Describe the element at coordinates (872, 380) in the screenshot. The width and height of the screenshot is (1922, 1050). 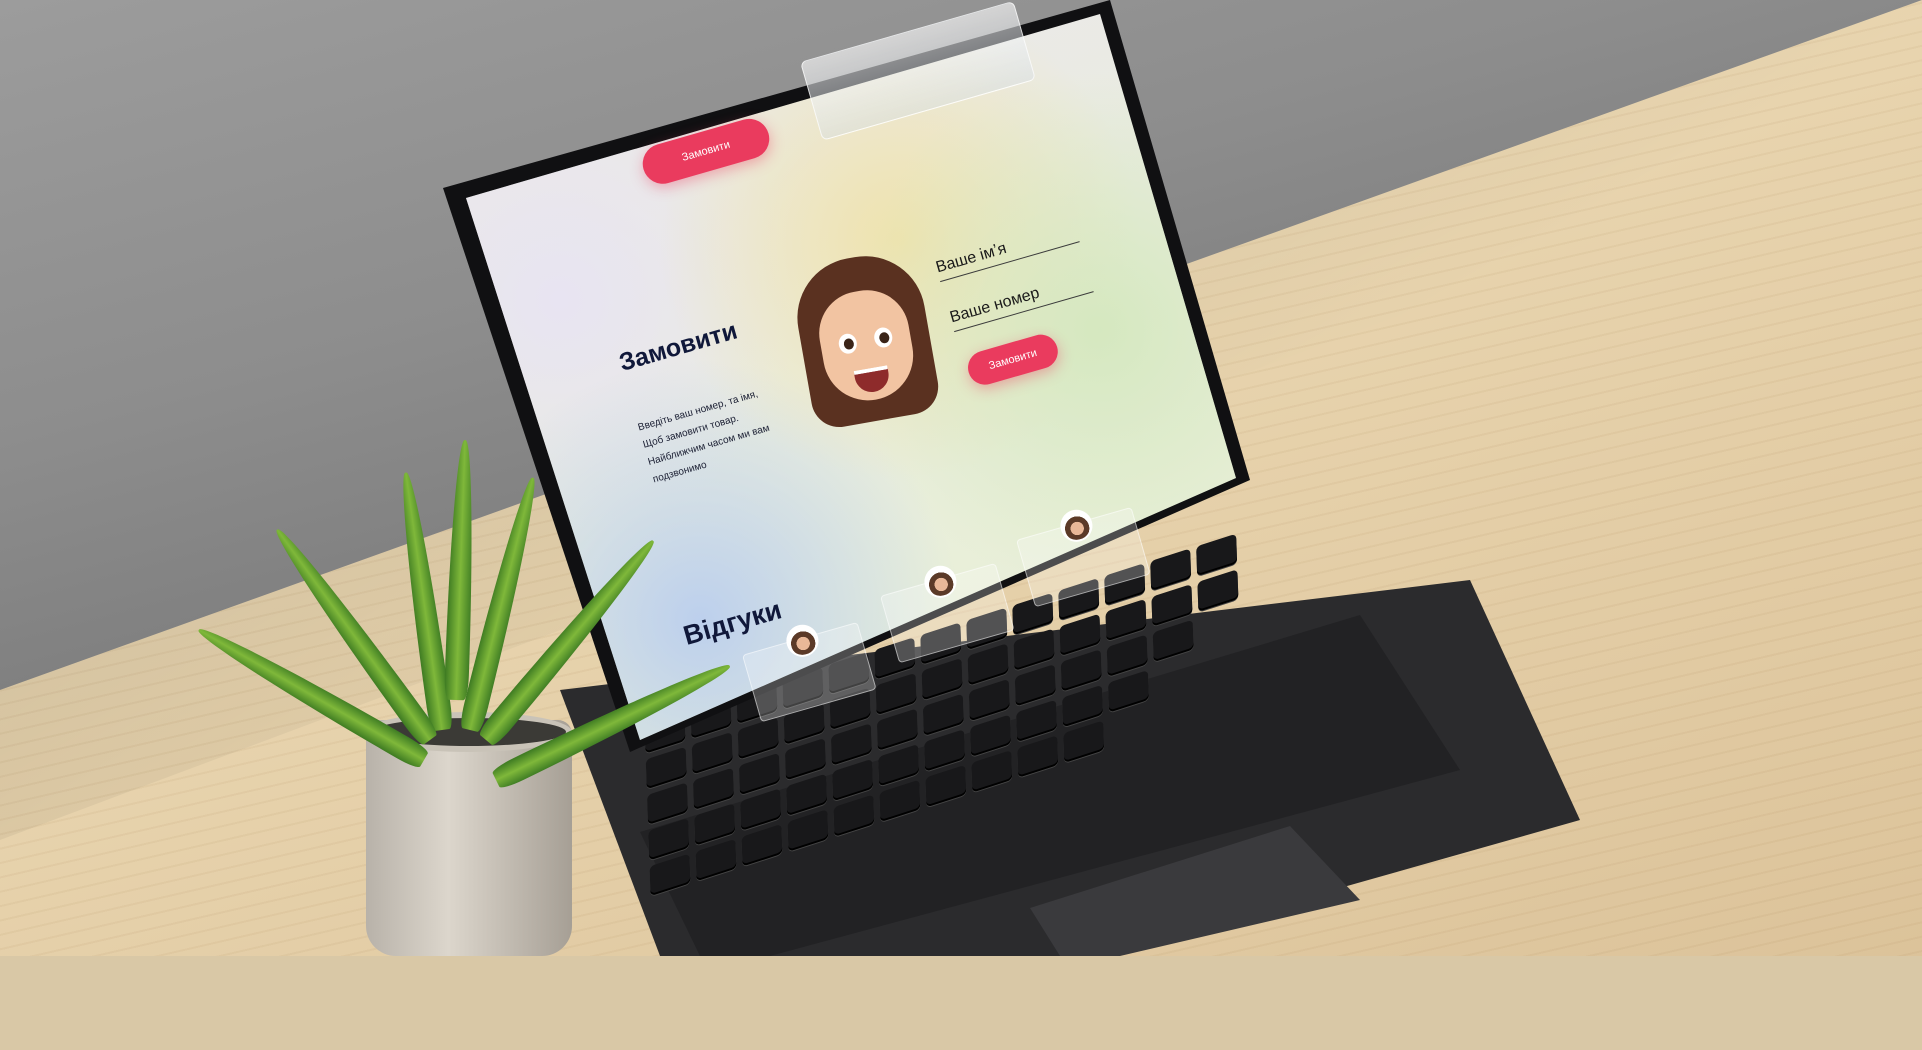
I see `avatar-mouth` at that location.